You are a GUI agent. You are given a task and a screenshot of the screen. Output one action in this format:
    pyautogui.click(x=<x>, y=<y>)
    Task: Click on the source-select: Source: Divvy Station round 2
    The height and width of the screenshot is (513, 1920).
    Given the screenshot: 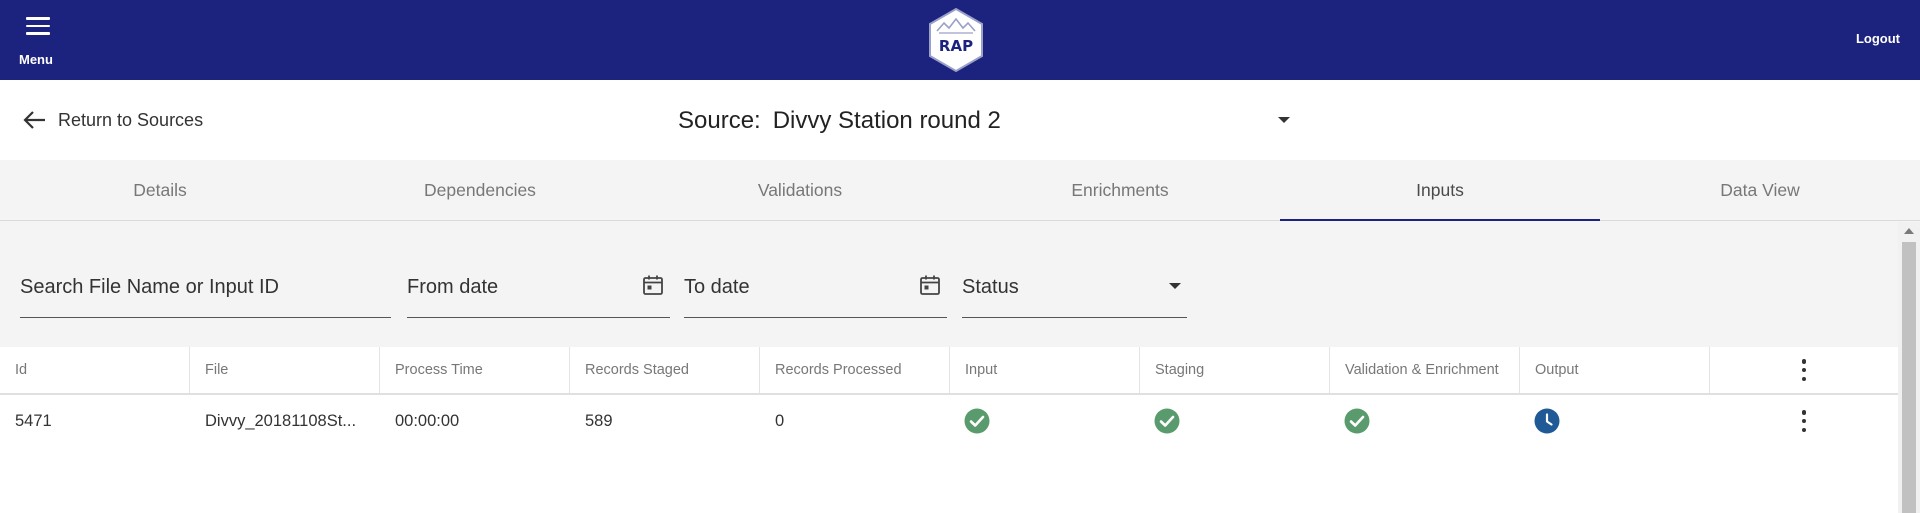 What is the action you would take?
    pyautogui.click(x=984, y=121)
    